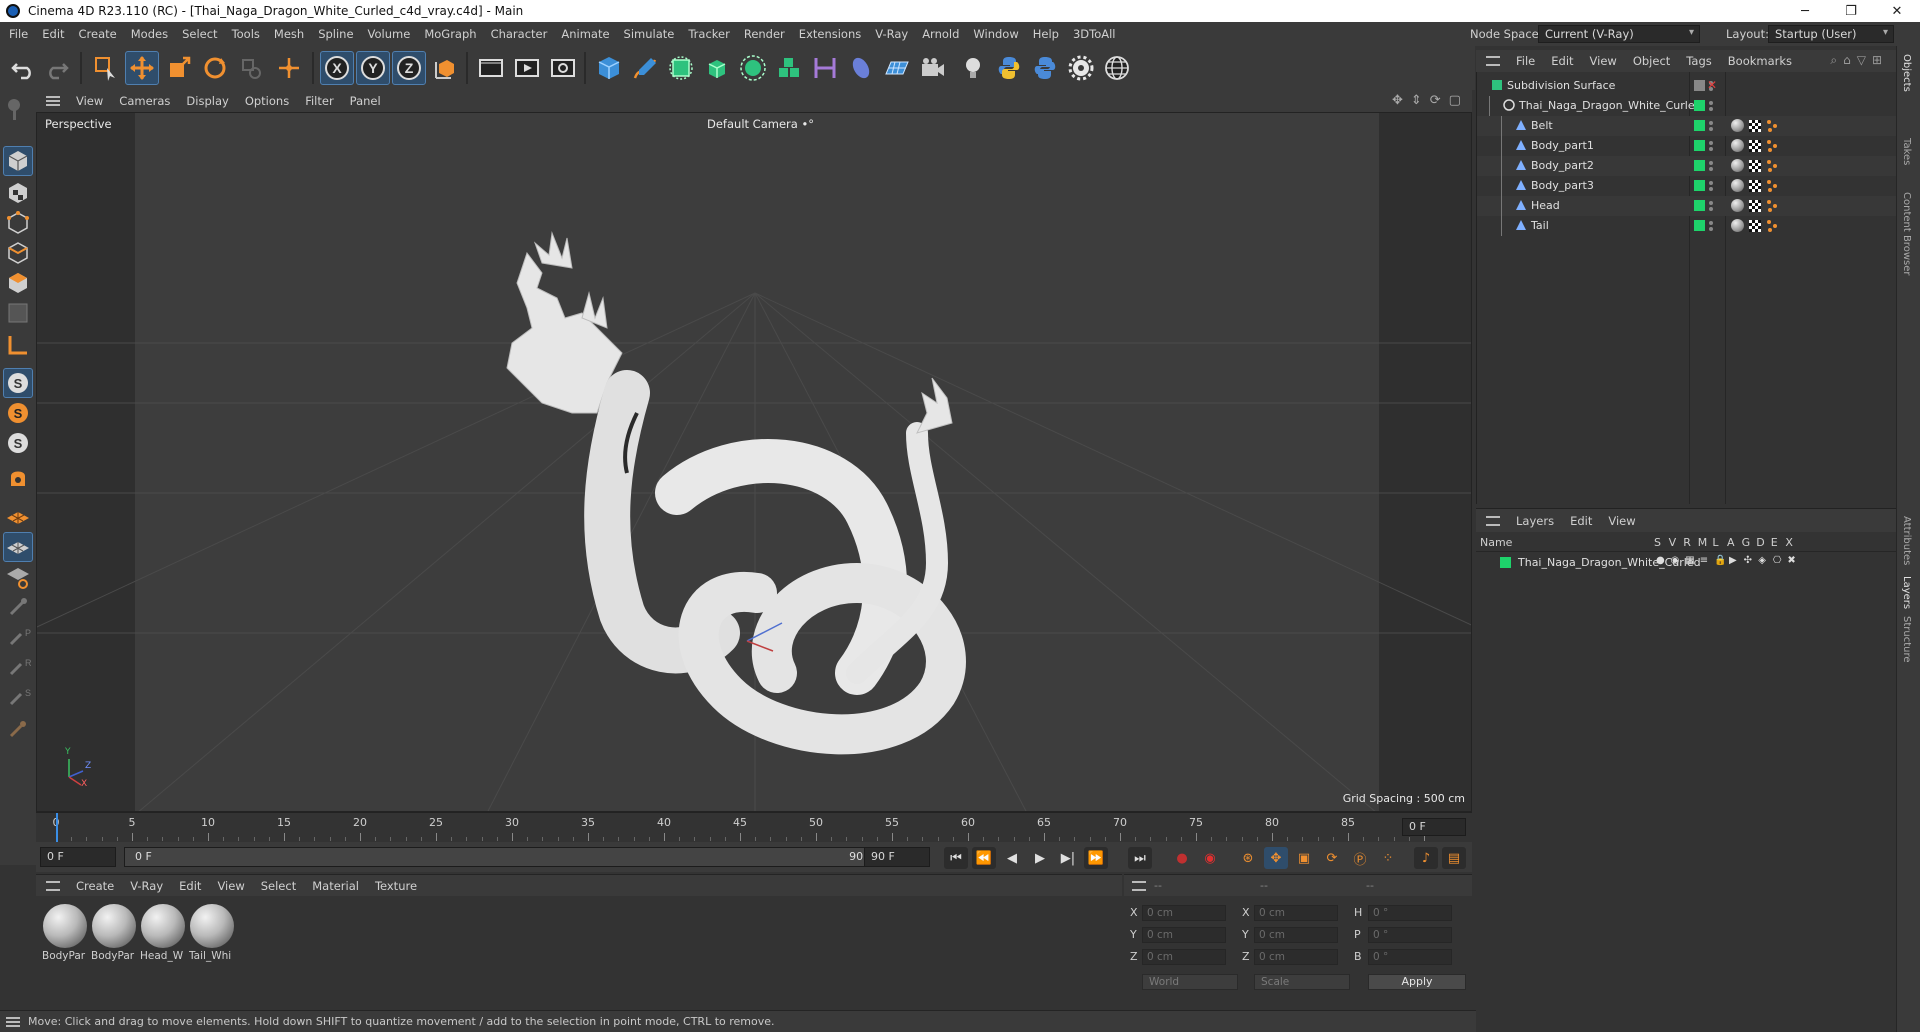 The width and height of the screenshot is (1920, 1032). Describe the element at coordinates (527, 68) in the screenshot. I see `render-to-picture-viewer-icon` at that location.